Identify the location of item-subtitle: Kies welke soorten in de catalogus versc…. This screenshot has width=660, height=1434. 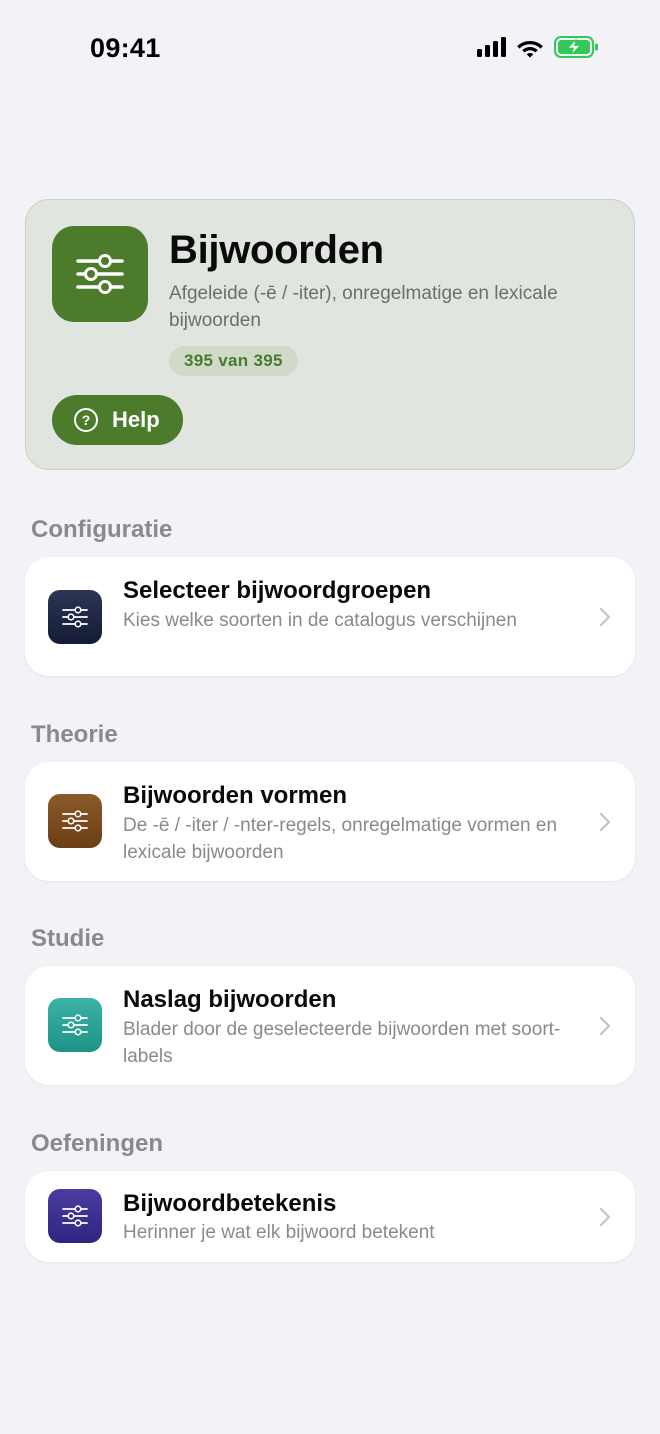
(320, 620).